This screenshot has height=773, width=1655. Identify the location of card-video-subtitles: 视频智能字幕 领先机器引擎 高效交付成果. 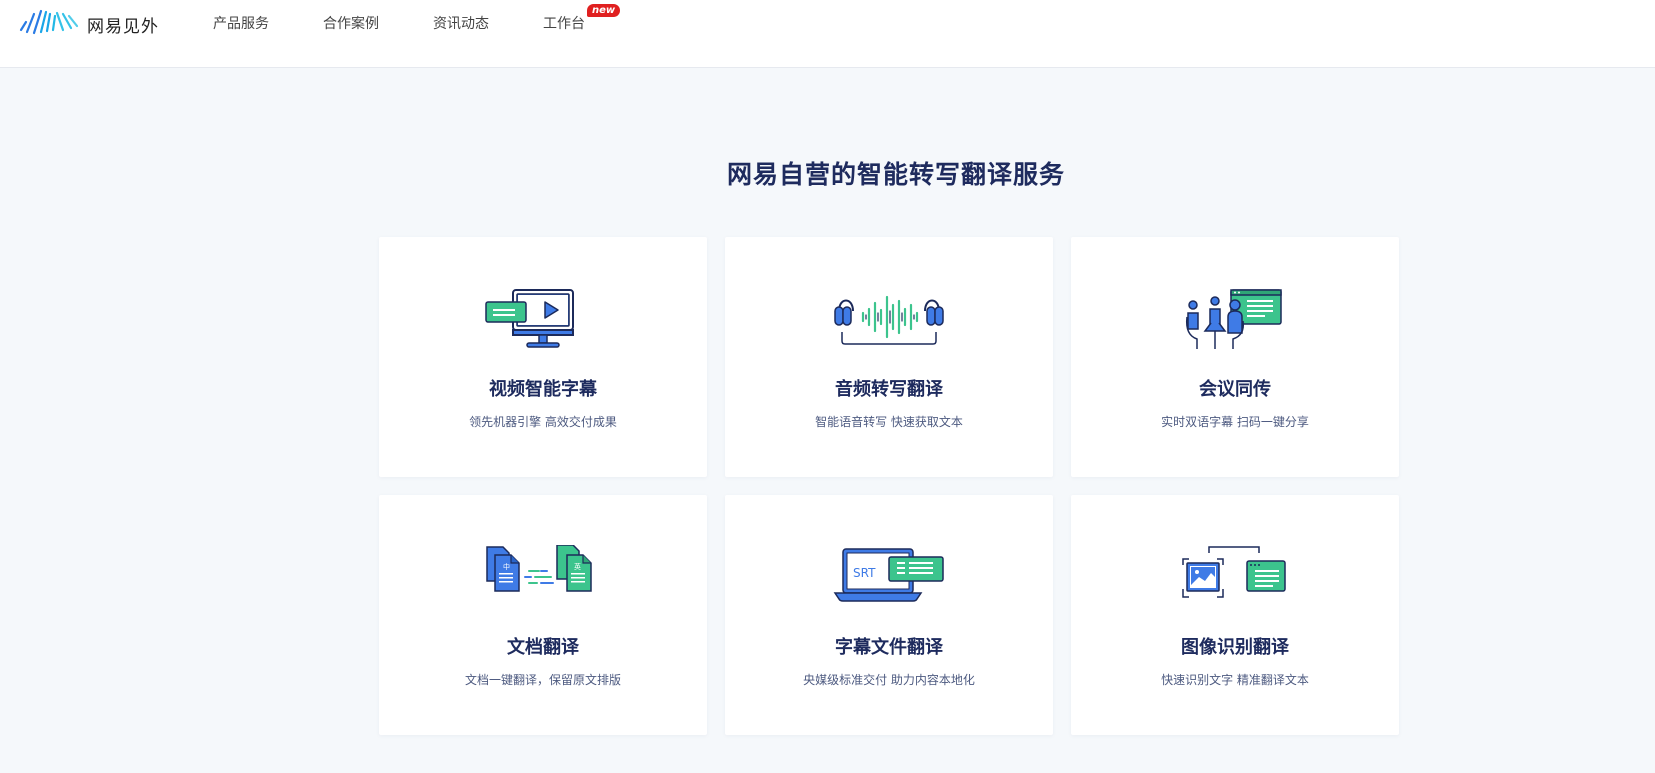
(543, 357).